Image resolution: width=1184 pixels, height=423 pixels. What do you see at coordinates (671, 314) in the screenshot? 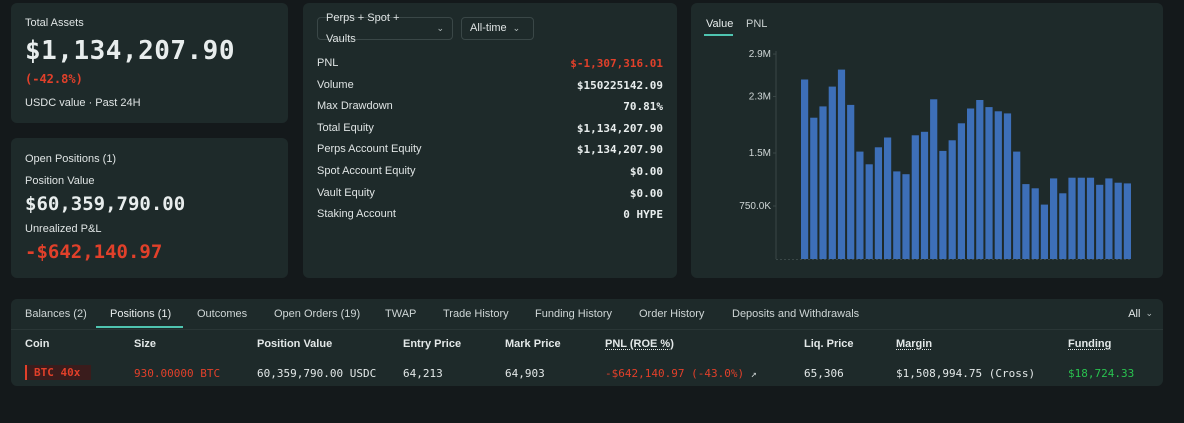
I see `tab-order-history: Order History` at bounding box center [671, 314].